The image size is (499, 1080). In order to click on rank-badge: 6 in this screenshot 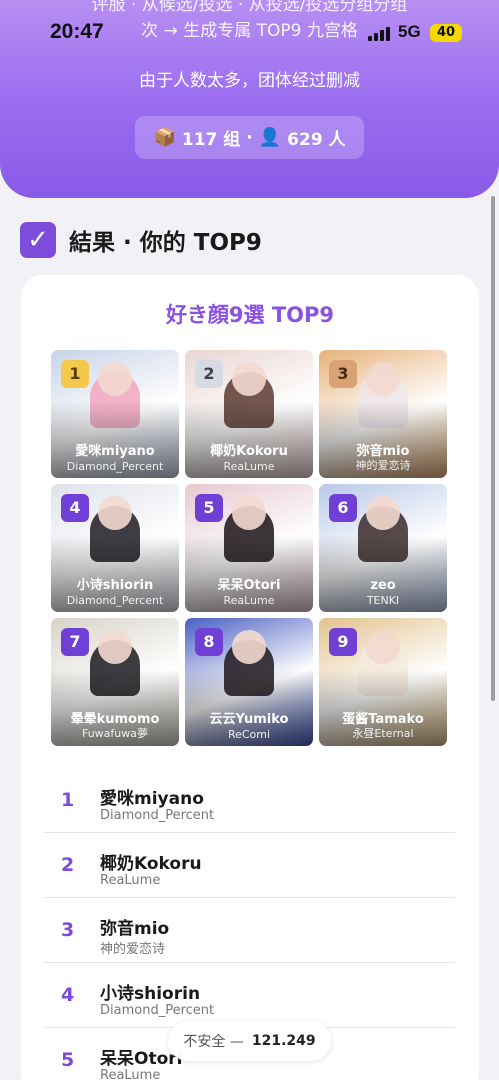, I will do `click(343, 508)`.